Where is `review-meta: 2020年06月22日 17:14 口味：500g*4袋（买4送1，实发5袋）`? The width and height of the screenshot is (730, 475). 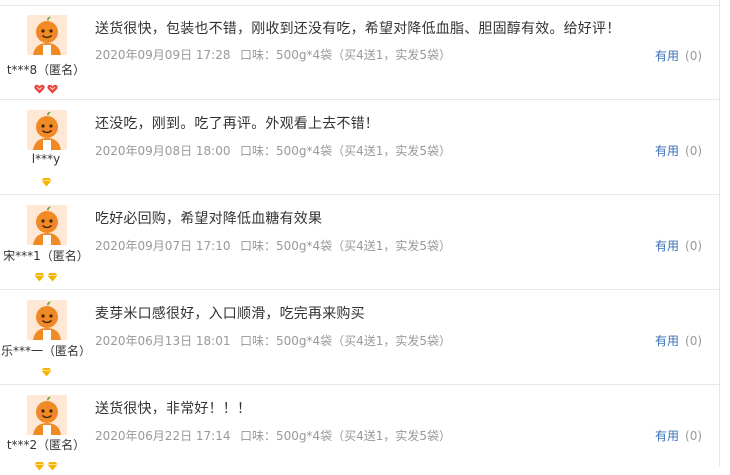
review-meta: 2020年06月22日 17:14 口味：500g*4袋（买4送1，实发5袋） is located at coordinates (273, 435).